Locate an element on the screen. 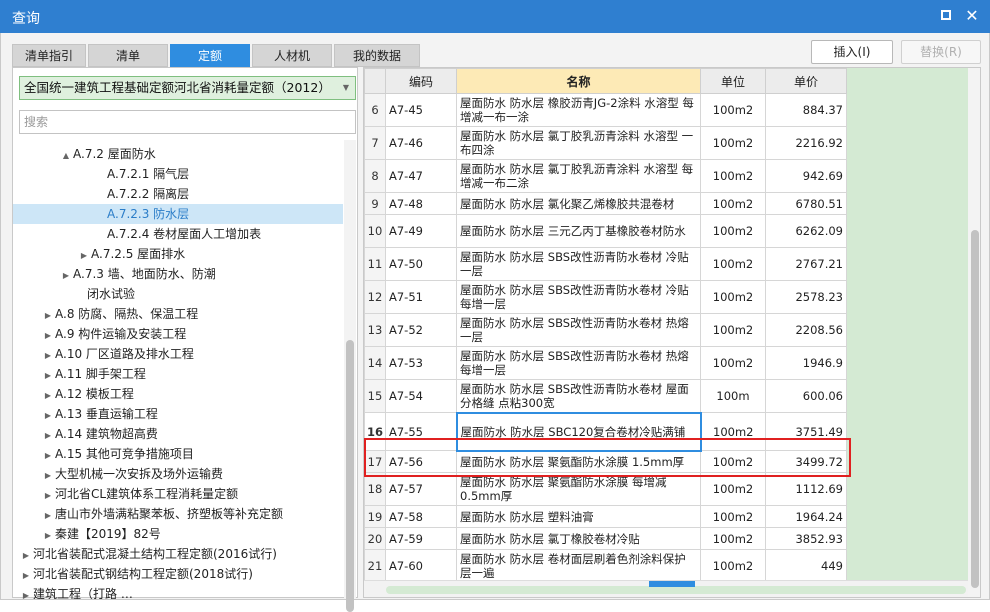 The height and width of the screenshot is (612, 990). quota-code: A7-53 is located at coordinates (421, 363).